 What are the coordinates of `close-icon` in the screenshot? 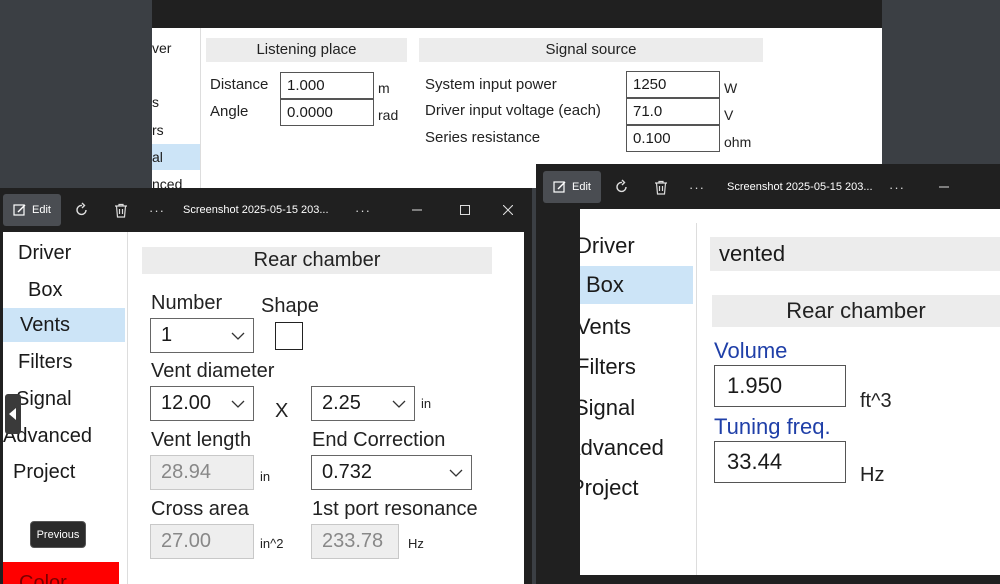 It's located at (508, 210).